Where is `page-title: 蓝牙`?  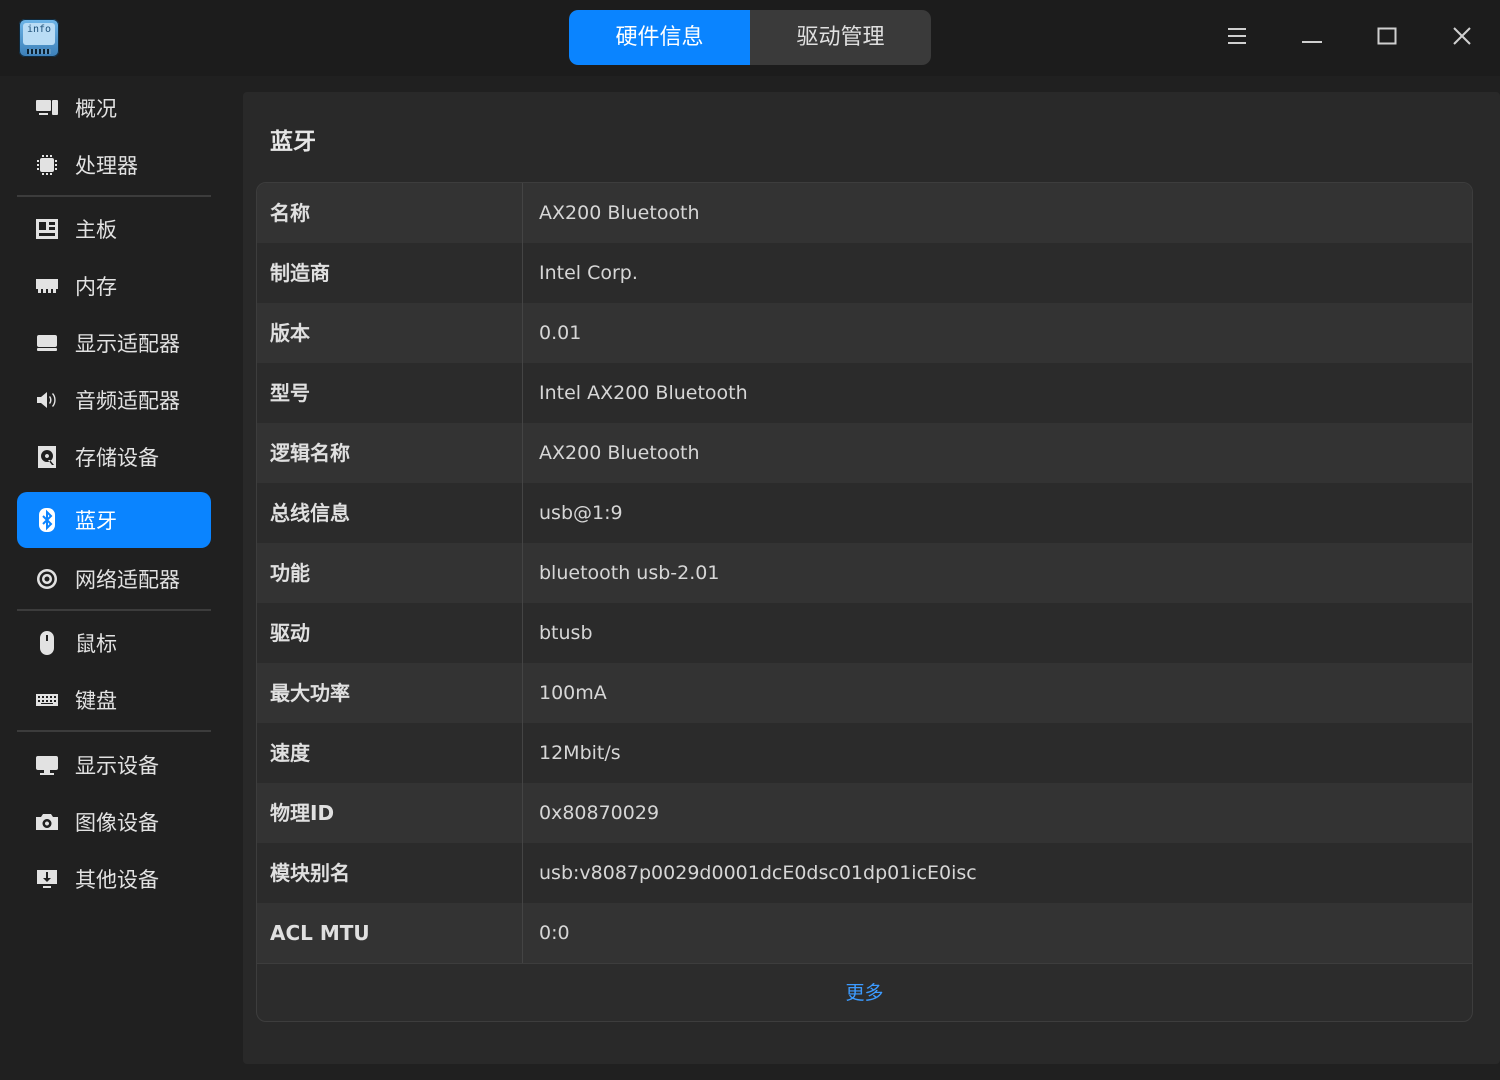 page-title: 蓝牙 is located at coordinates (293, 142).